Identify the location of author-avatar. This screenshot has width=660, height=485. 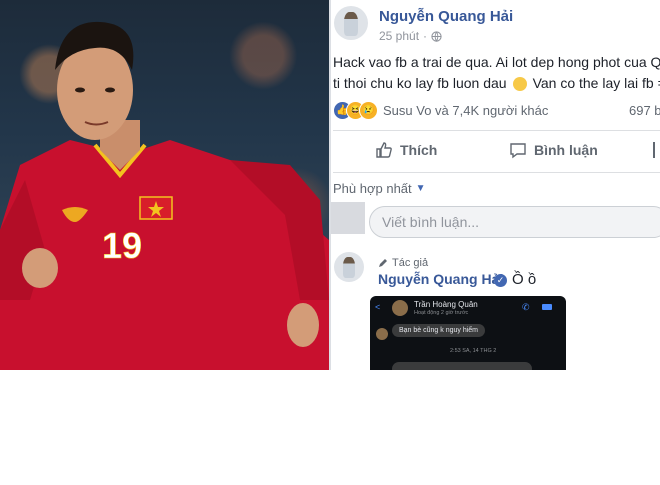
(351, 23).